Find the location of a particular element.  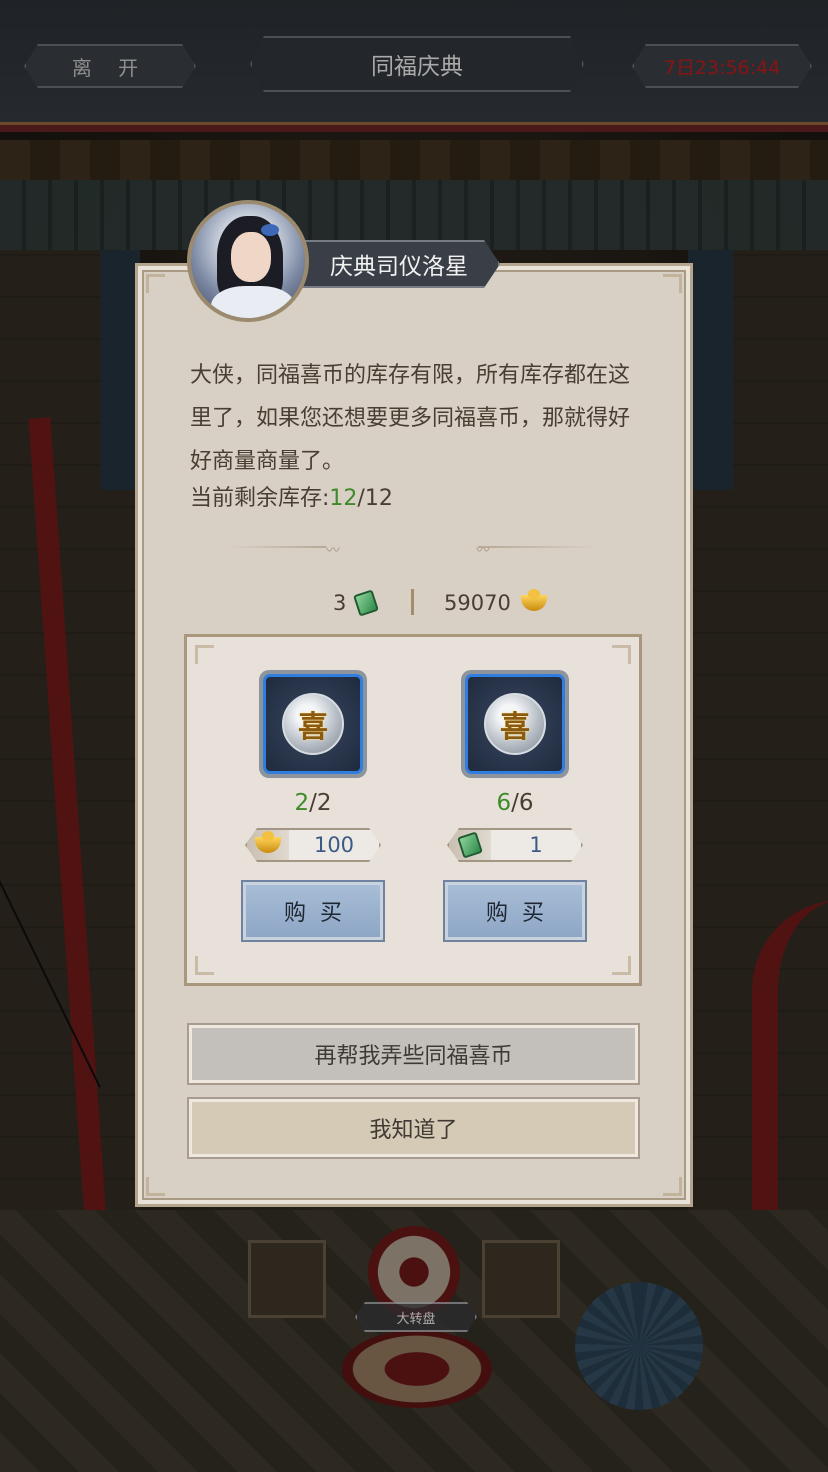

stock-line: 当前剩余库存:12/12 is located at coordinates (291, 496).